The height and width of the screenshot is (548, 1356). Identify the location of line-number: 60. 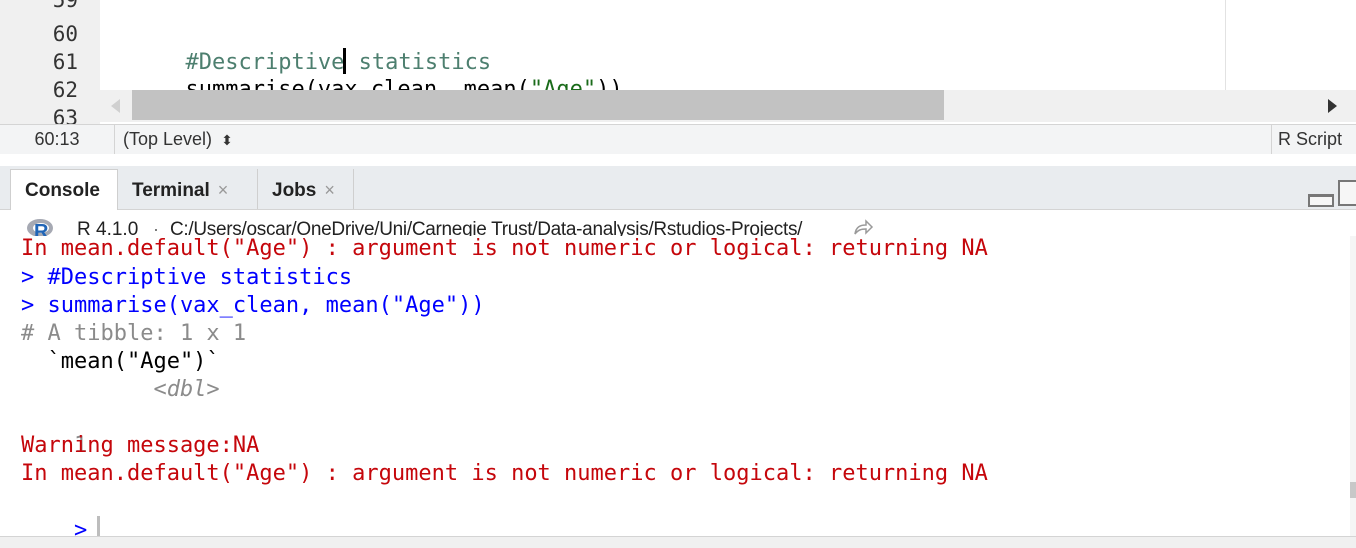
(65, 34).